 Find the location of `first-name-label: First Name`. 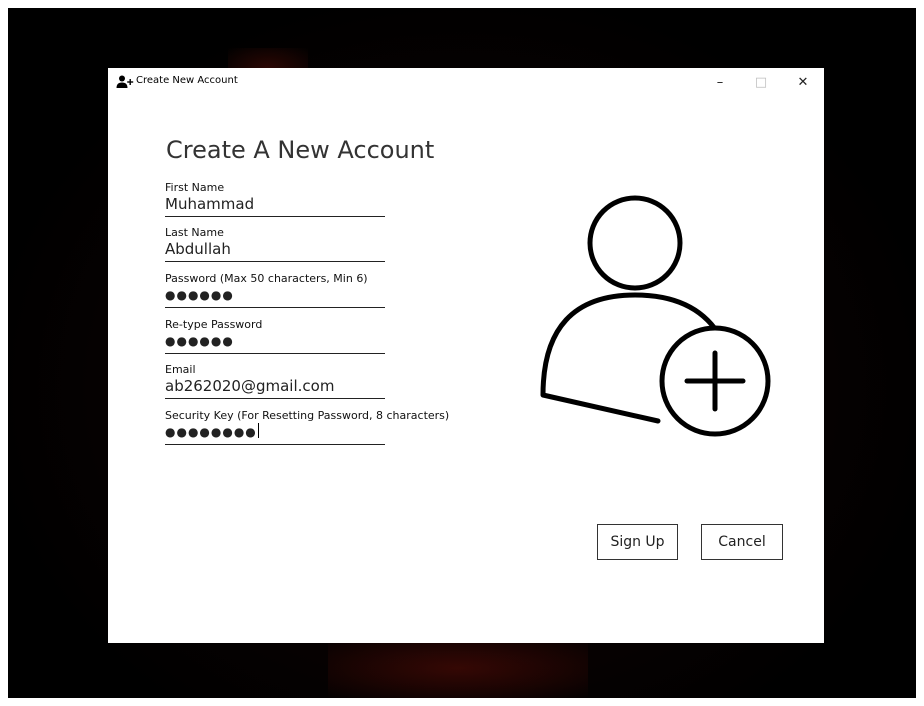

first-name-label: First Name is located at coordinates (195, 187).